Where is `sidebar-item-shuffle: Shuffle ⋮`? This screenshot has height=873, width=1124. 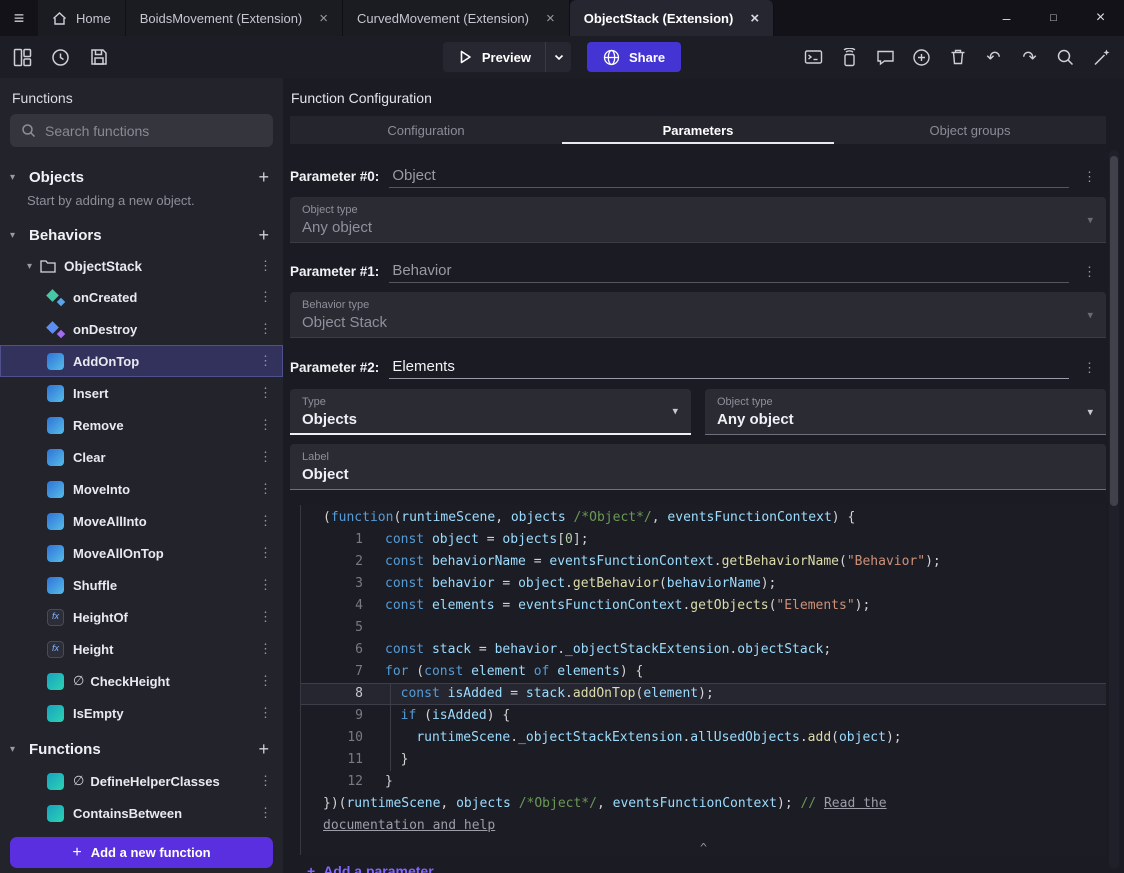
sidebar-item-shuffle: Shuffle ⋮ is located at coordinates (141, 585).